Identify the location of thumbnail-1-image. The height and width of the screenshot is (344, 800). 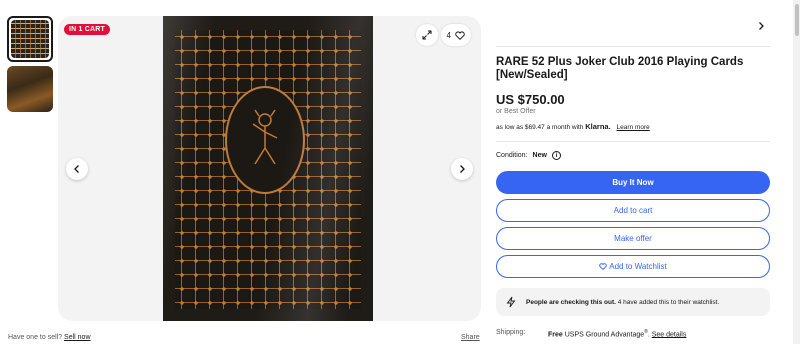
(30, 39).